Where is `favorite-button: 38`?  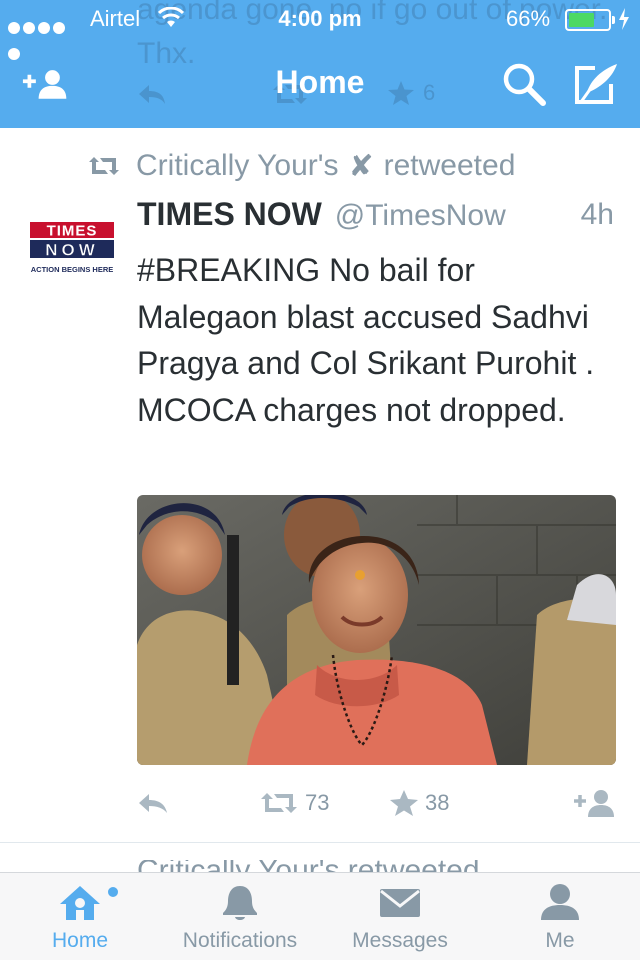 favorite-button: 38 is located at coordinates (419, 803).